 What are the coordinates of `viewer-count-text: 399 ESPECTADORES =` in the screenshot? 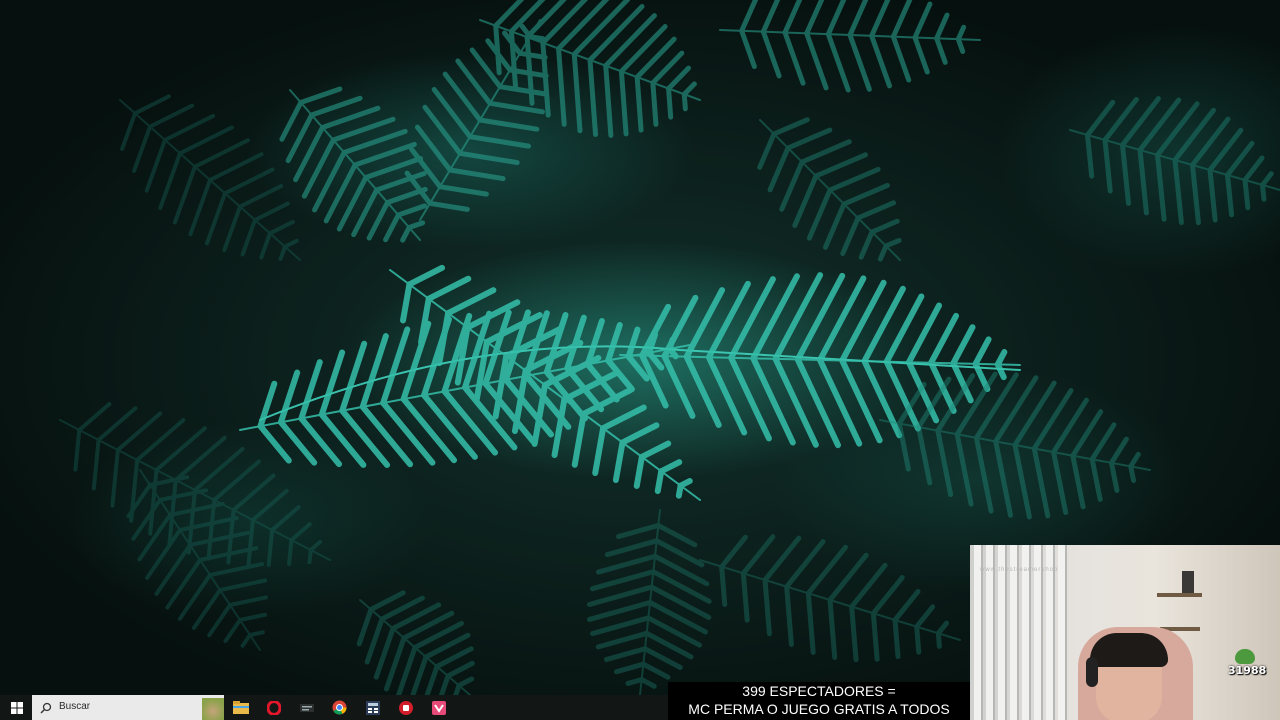 It's located at (819, 691).